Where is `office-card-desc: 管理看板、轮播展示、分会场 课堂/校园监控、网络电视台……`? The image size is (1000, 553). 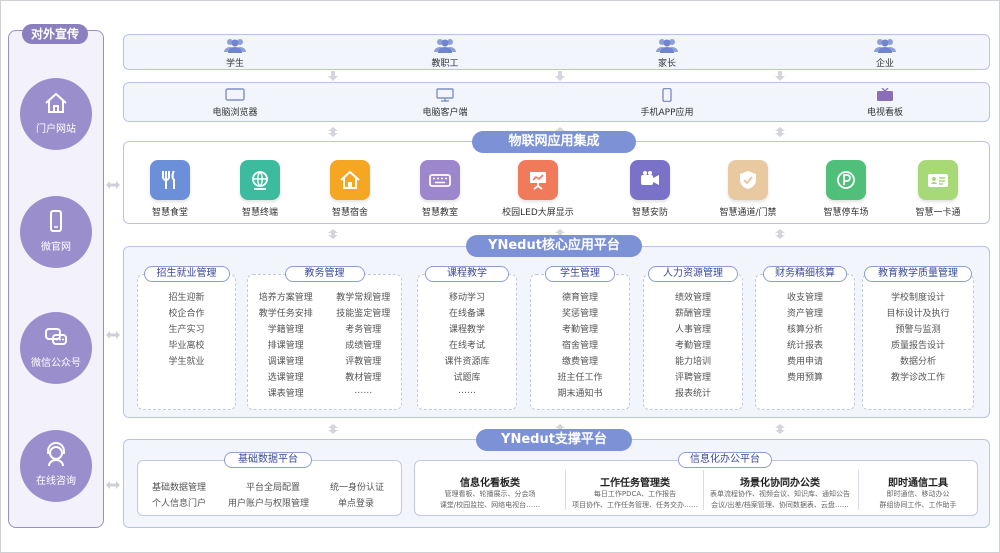 office-card-desc: 管理看板、轮播展示、分会场 课堂/校园监控、网络电视台…… is located at coordinates (490, 499).